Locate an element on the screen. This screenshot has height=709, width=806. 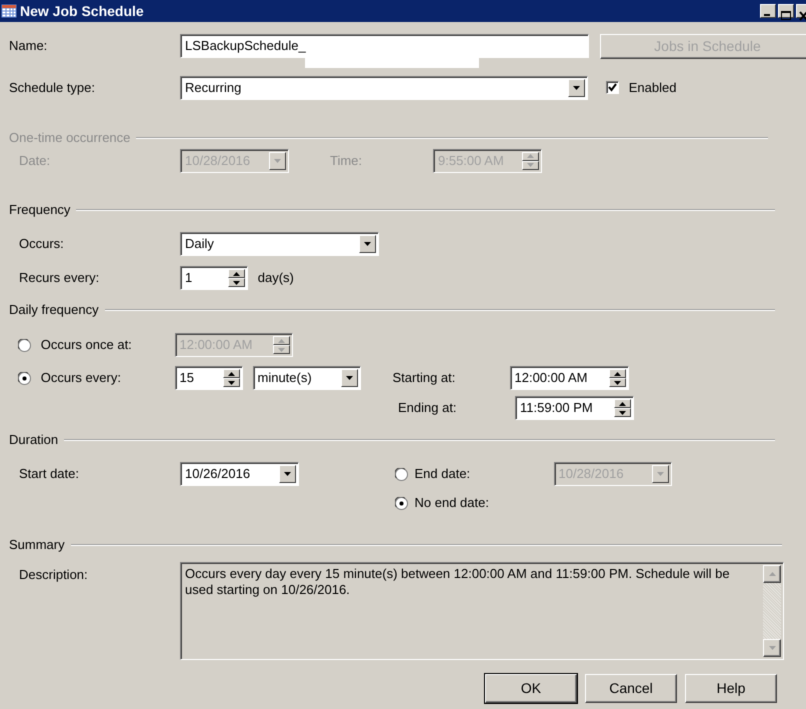
field-label: Time: is located at coordinates (347, 161).